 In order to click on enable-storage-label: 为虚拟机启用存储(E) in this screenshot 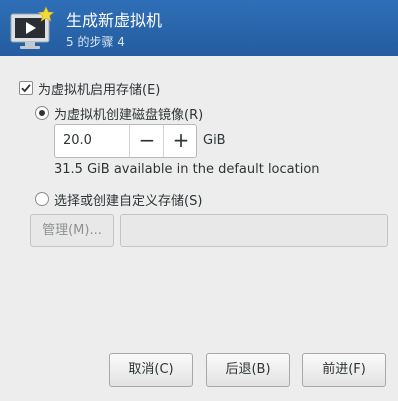, I will do `click(99, 88)`.